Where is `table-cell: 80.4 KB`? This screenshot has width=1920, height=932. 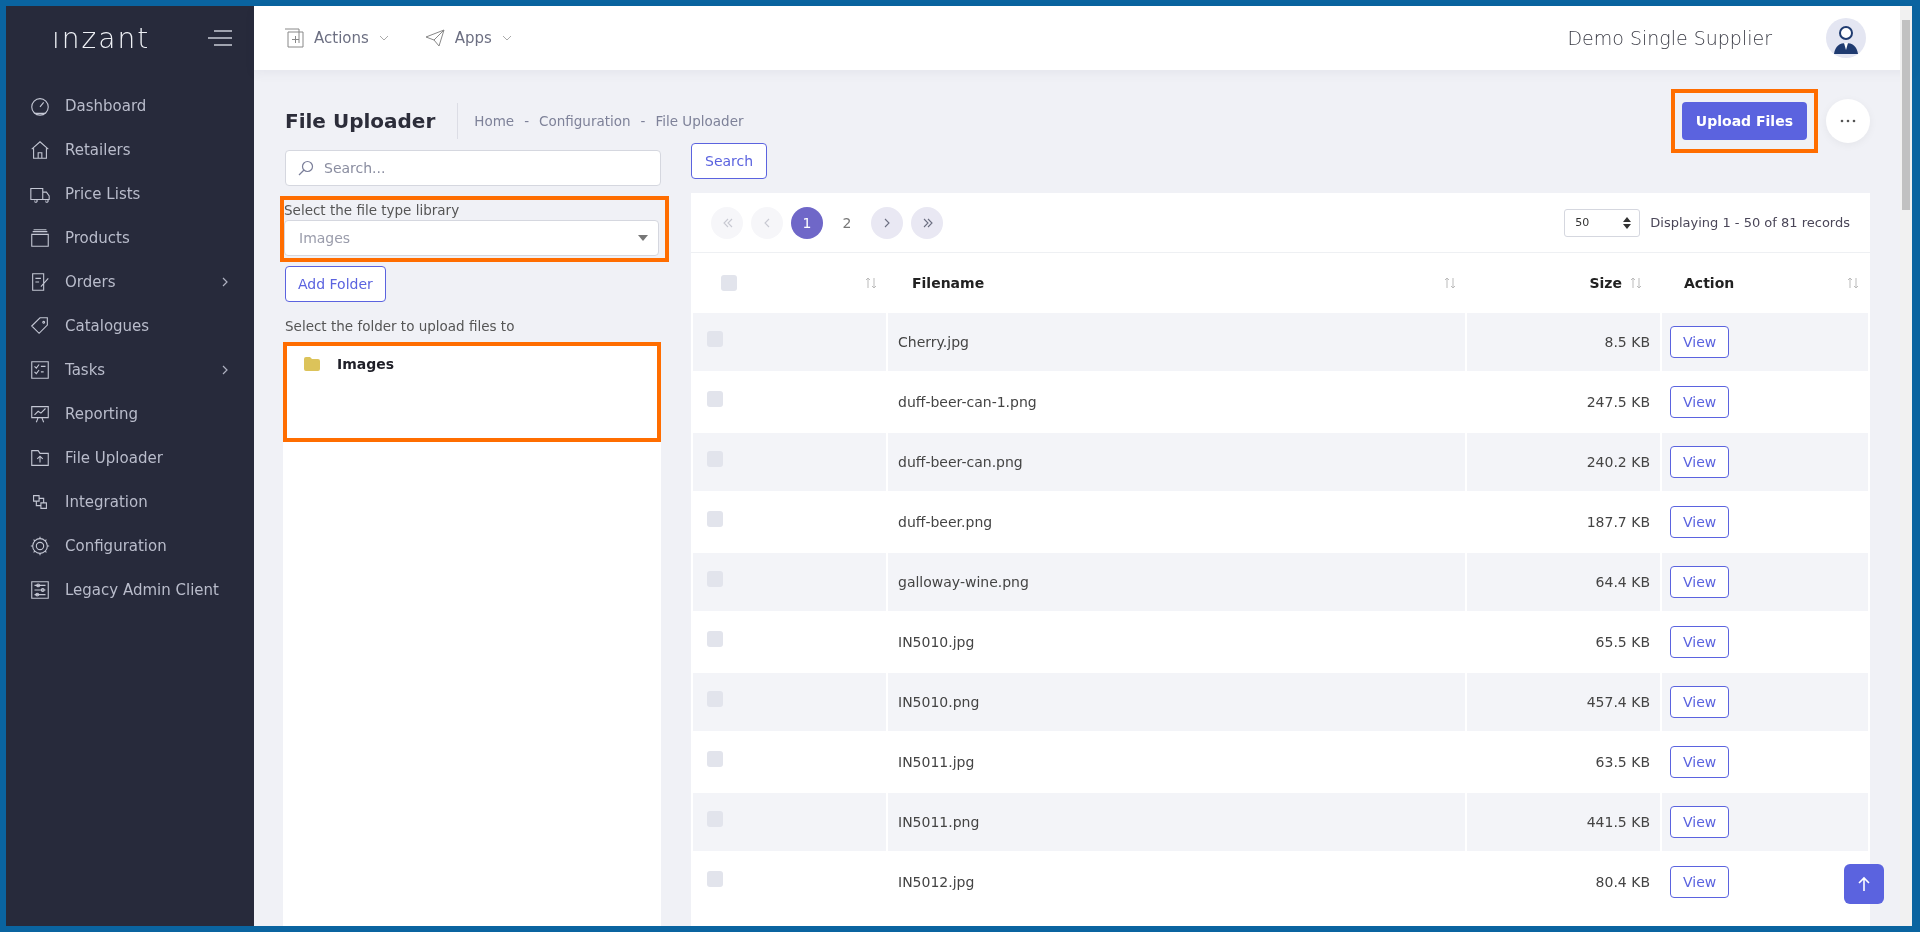 table-cell: 80.4 KB is located at coordinates (1622, 882).